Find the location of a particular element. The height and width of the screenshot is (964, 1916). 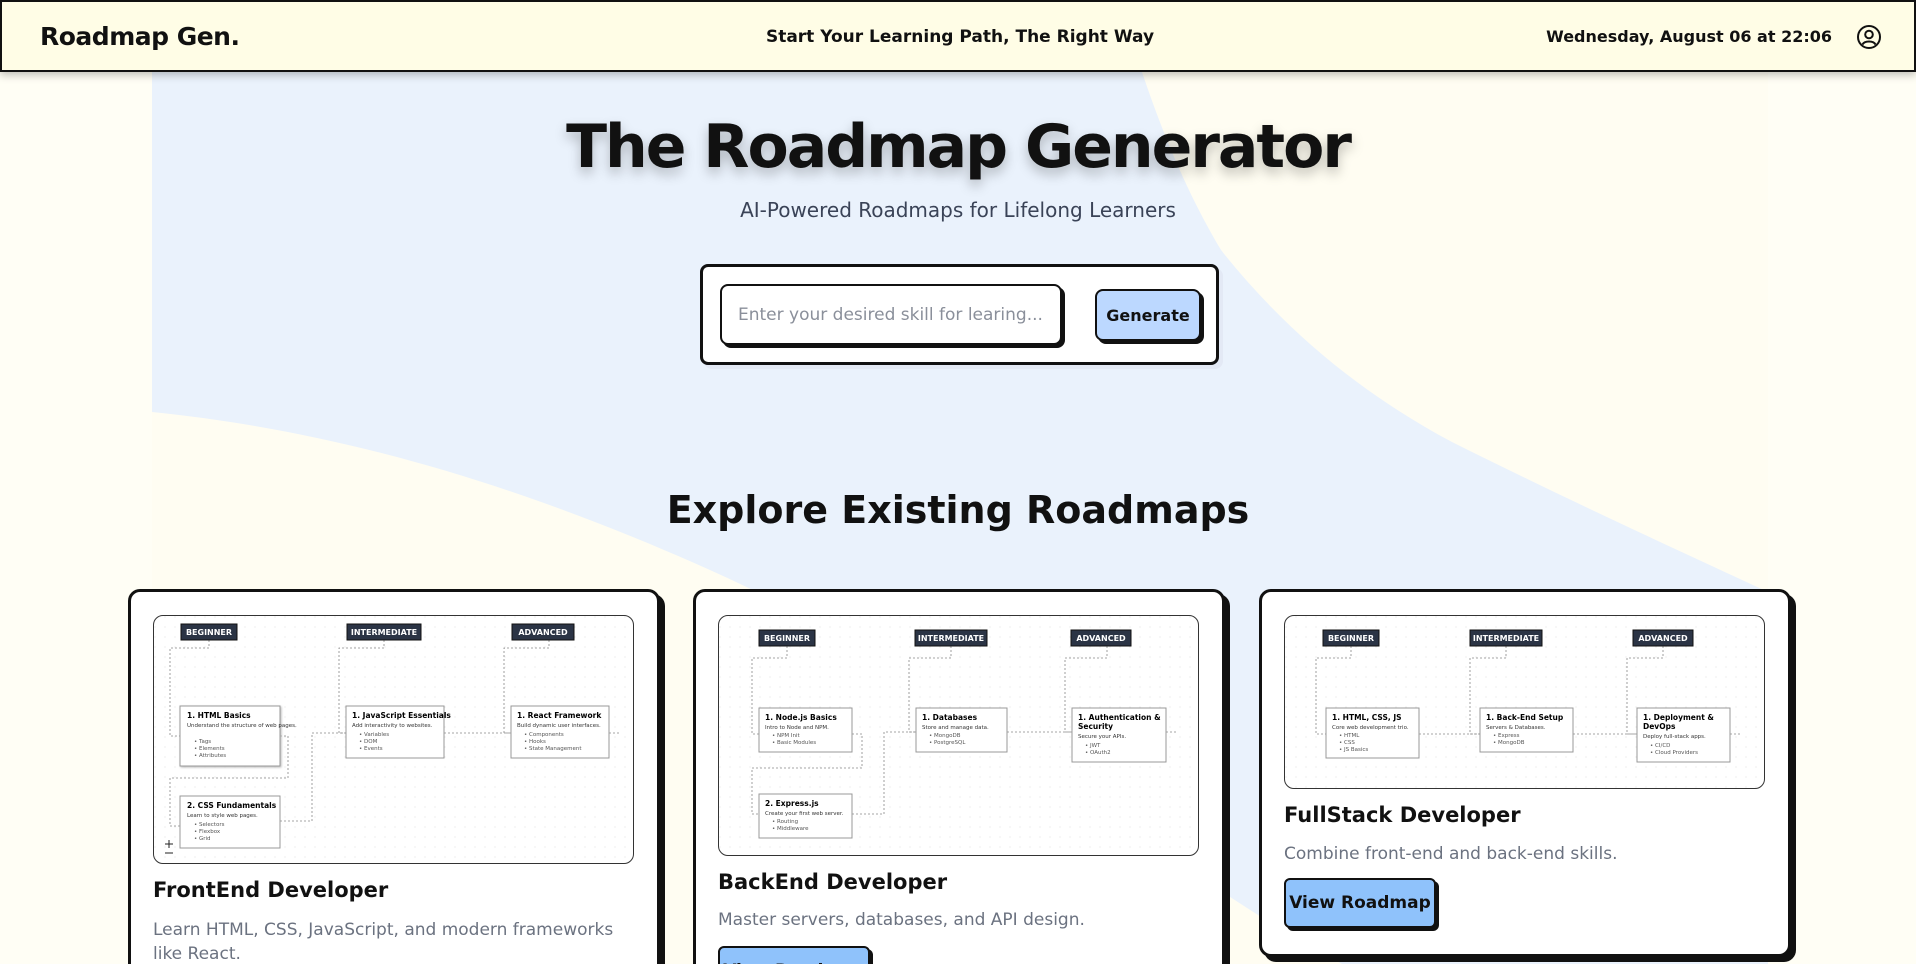

svg-text: 2. Express.js is located at coordinates (792, 803).